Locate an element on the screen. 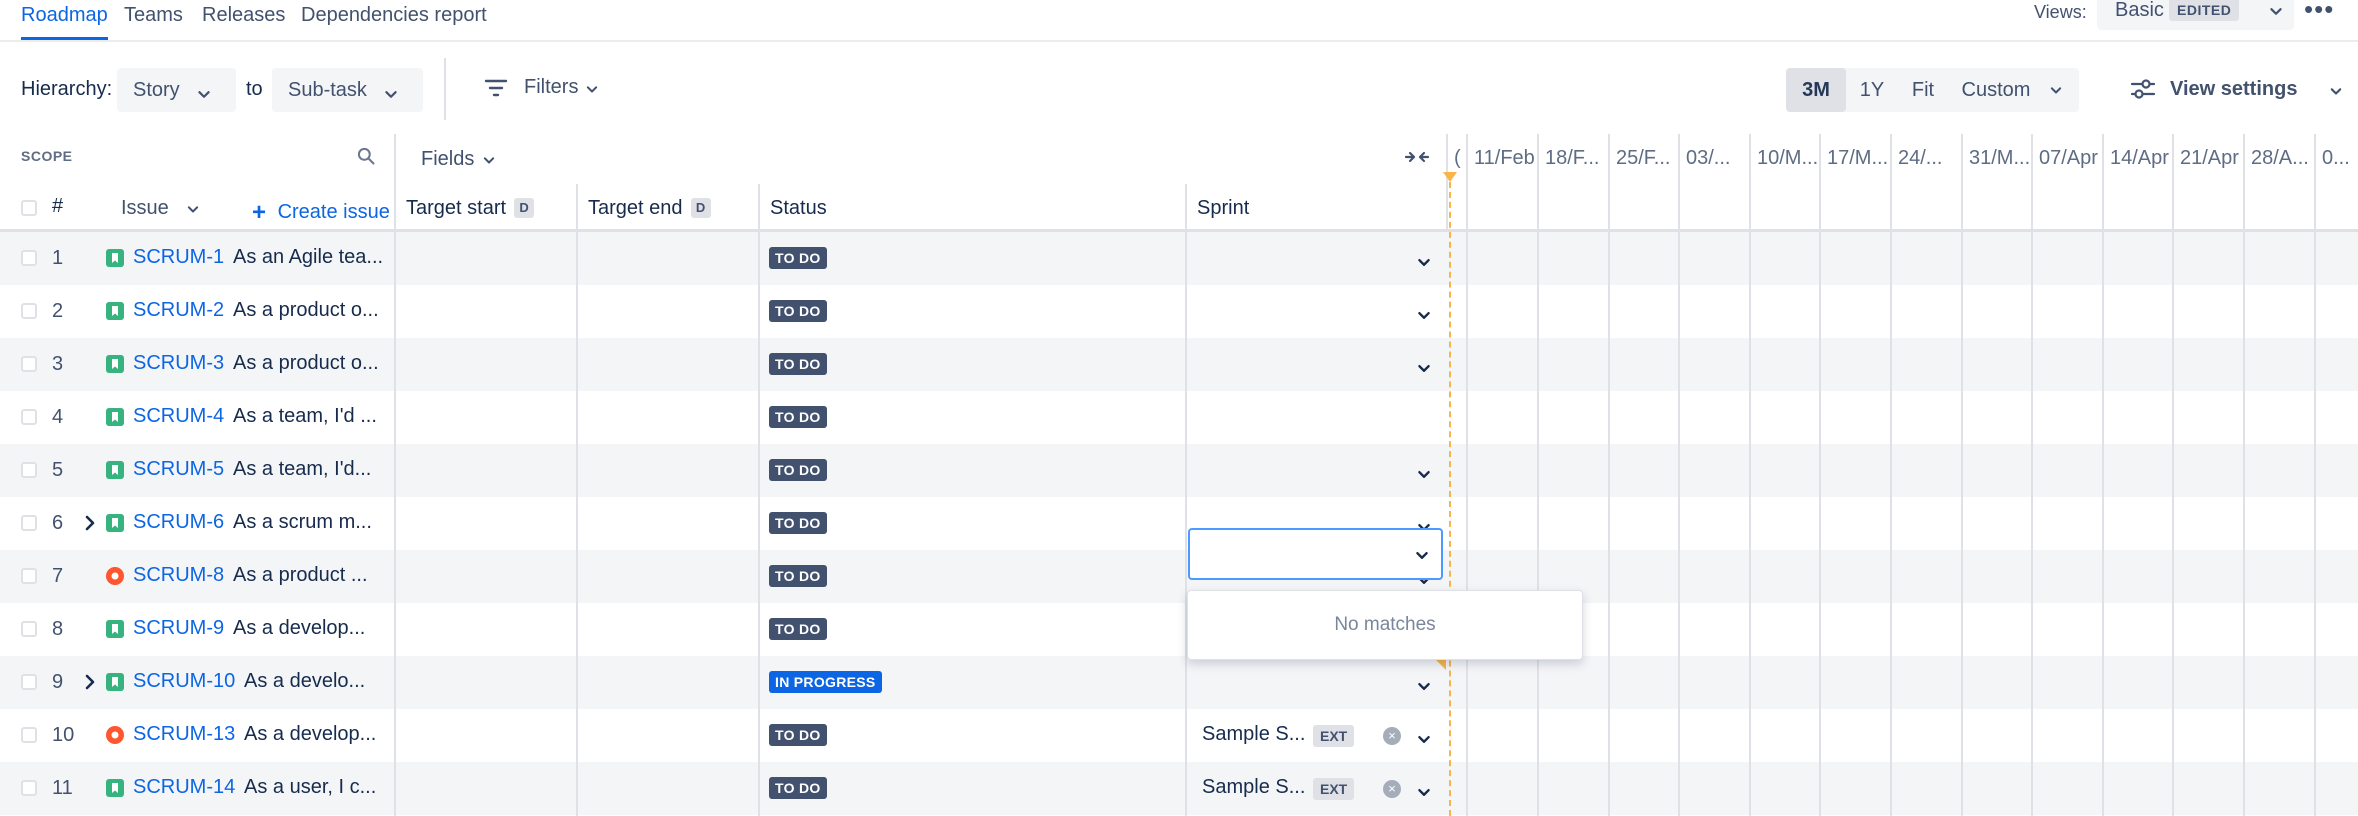 This screenshot has width=2358, height=816. zoom-custom-button: Custom is located at coordinates (1996, 90).